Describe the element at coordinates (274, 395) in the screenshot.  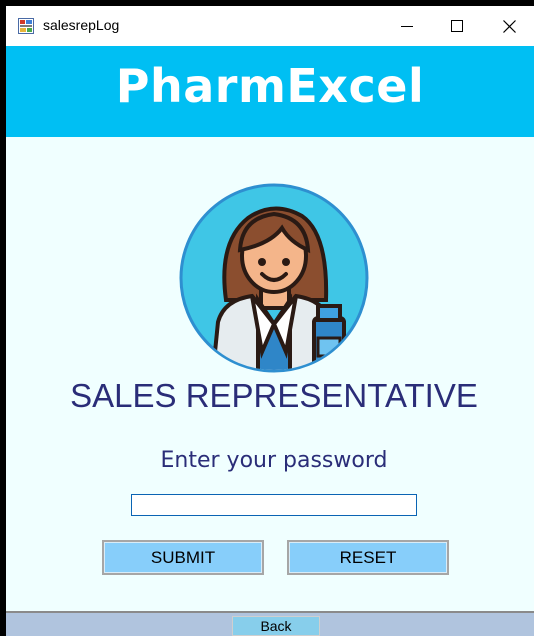
I see `role-title: SALES REPRESENTATIVE` at that location.